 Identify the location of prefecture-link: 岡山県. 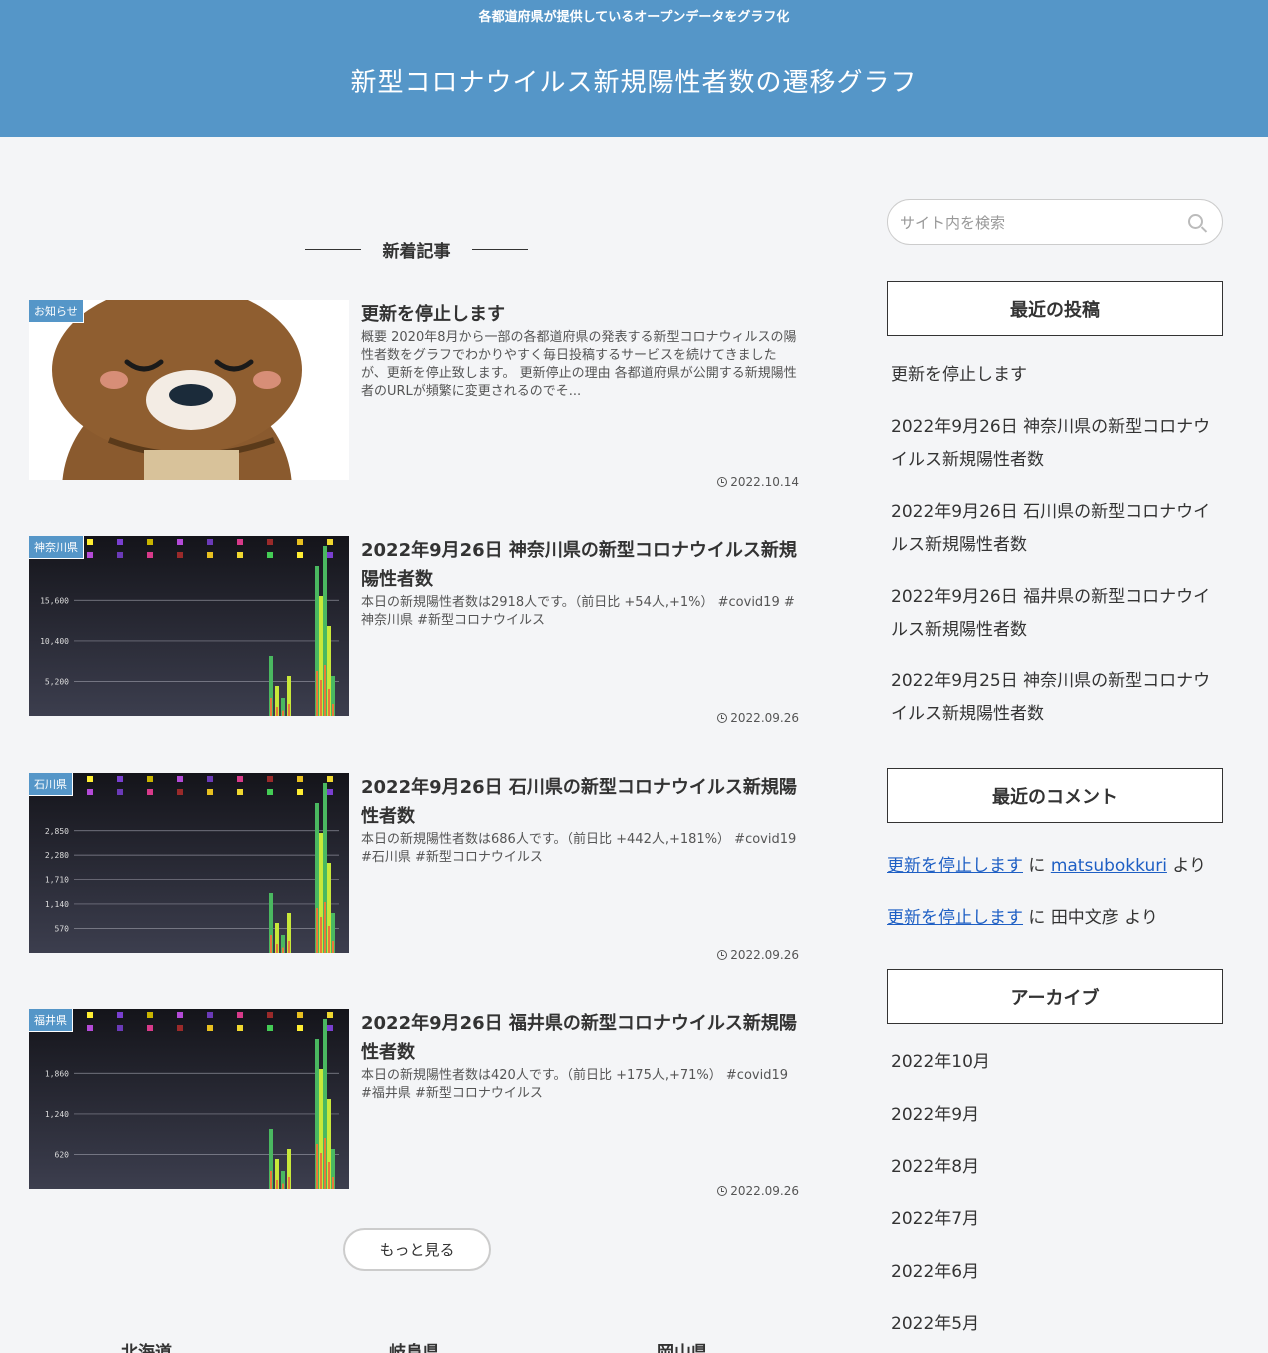
(682, 1345).